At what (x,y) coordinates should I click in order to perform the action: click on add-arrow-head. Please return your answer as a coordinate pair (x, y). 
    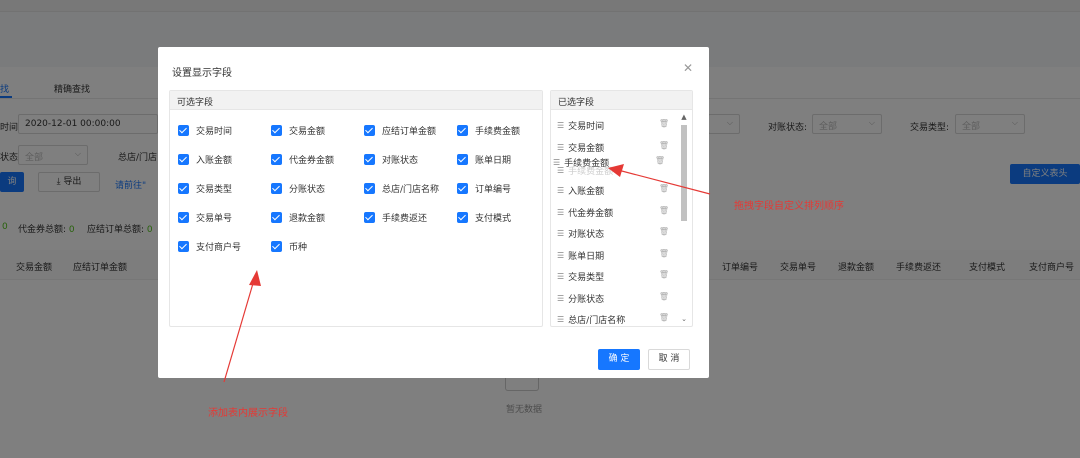
    Looking at the image, I should click on (255, 278).